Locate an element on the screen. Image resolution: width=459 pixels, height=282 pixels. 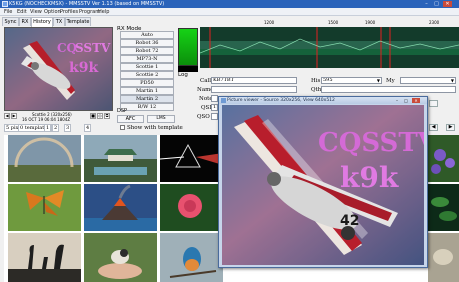
tab-tx: TX is located at coordinates (59, 21).